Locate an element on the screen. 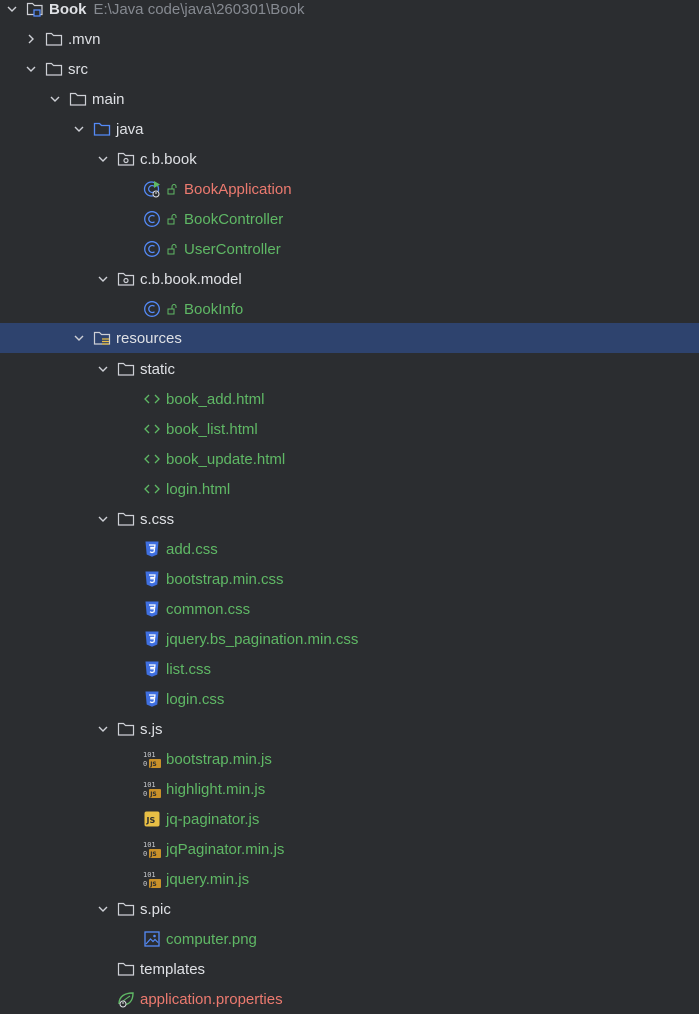 The width and height of the screenshot is (699, 1014). tree-label: BookController is located at coordinates (234, 219).